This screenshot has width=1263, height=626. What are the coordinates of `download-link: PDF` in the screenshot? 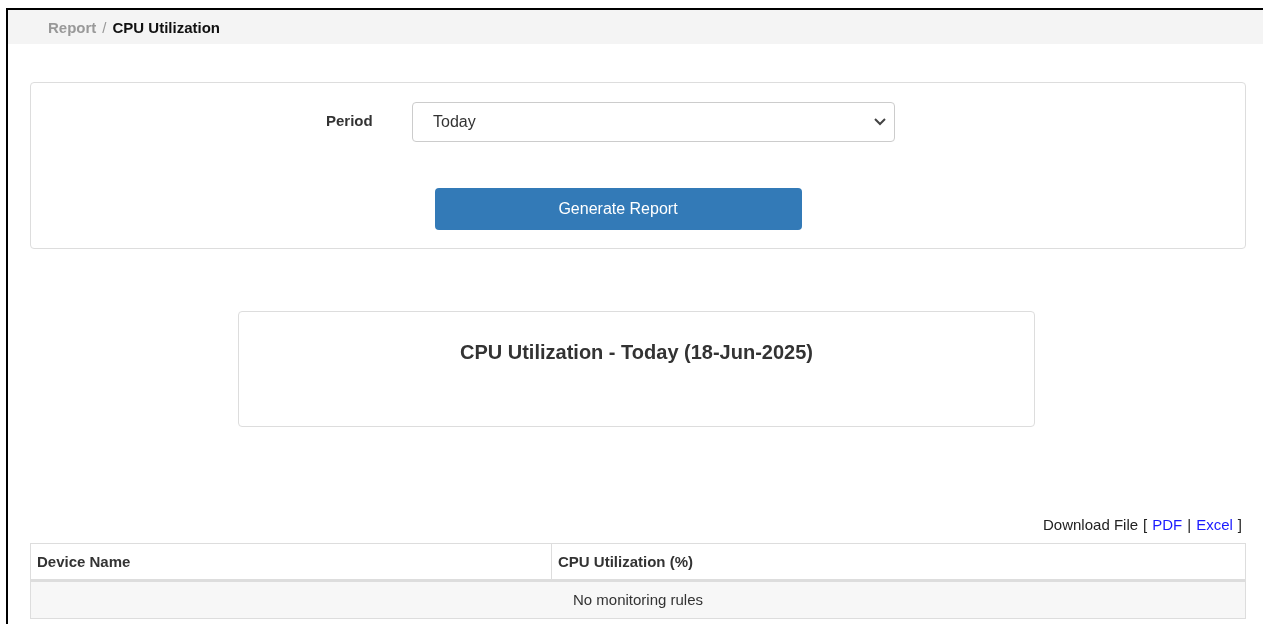 It's located at (1167, 524).